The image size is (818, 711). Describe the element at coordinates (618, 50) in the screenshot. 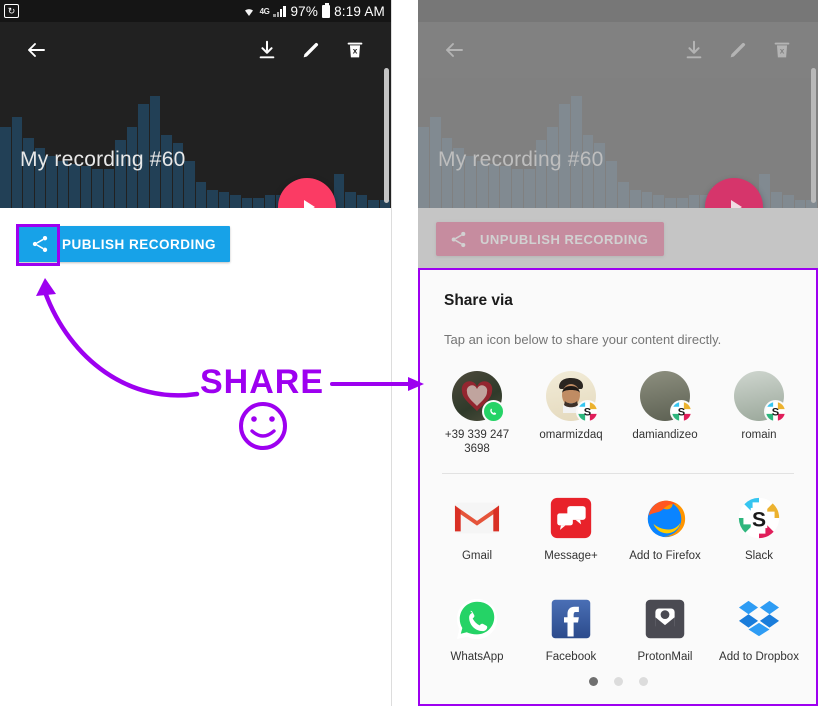

I see `app-toolbar-dimmed: x` at that location.